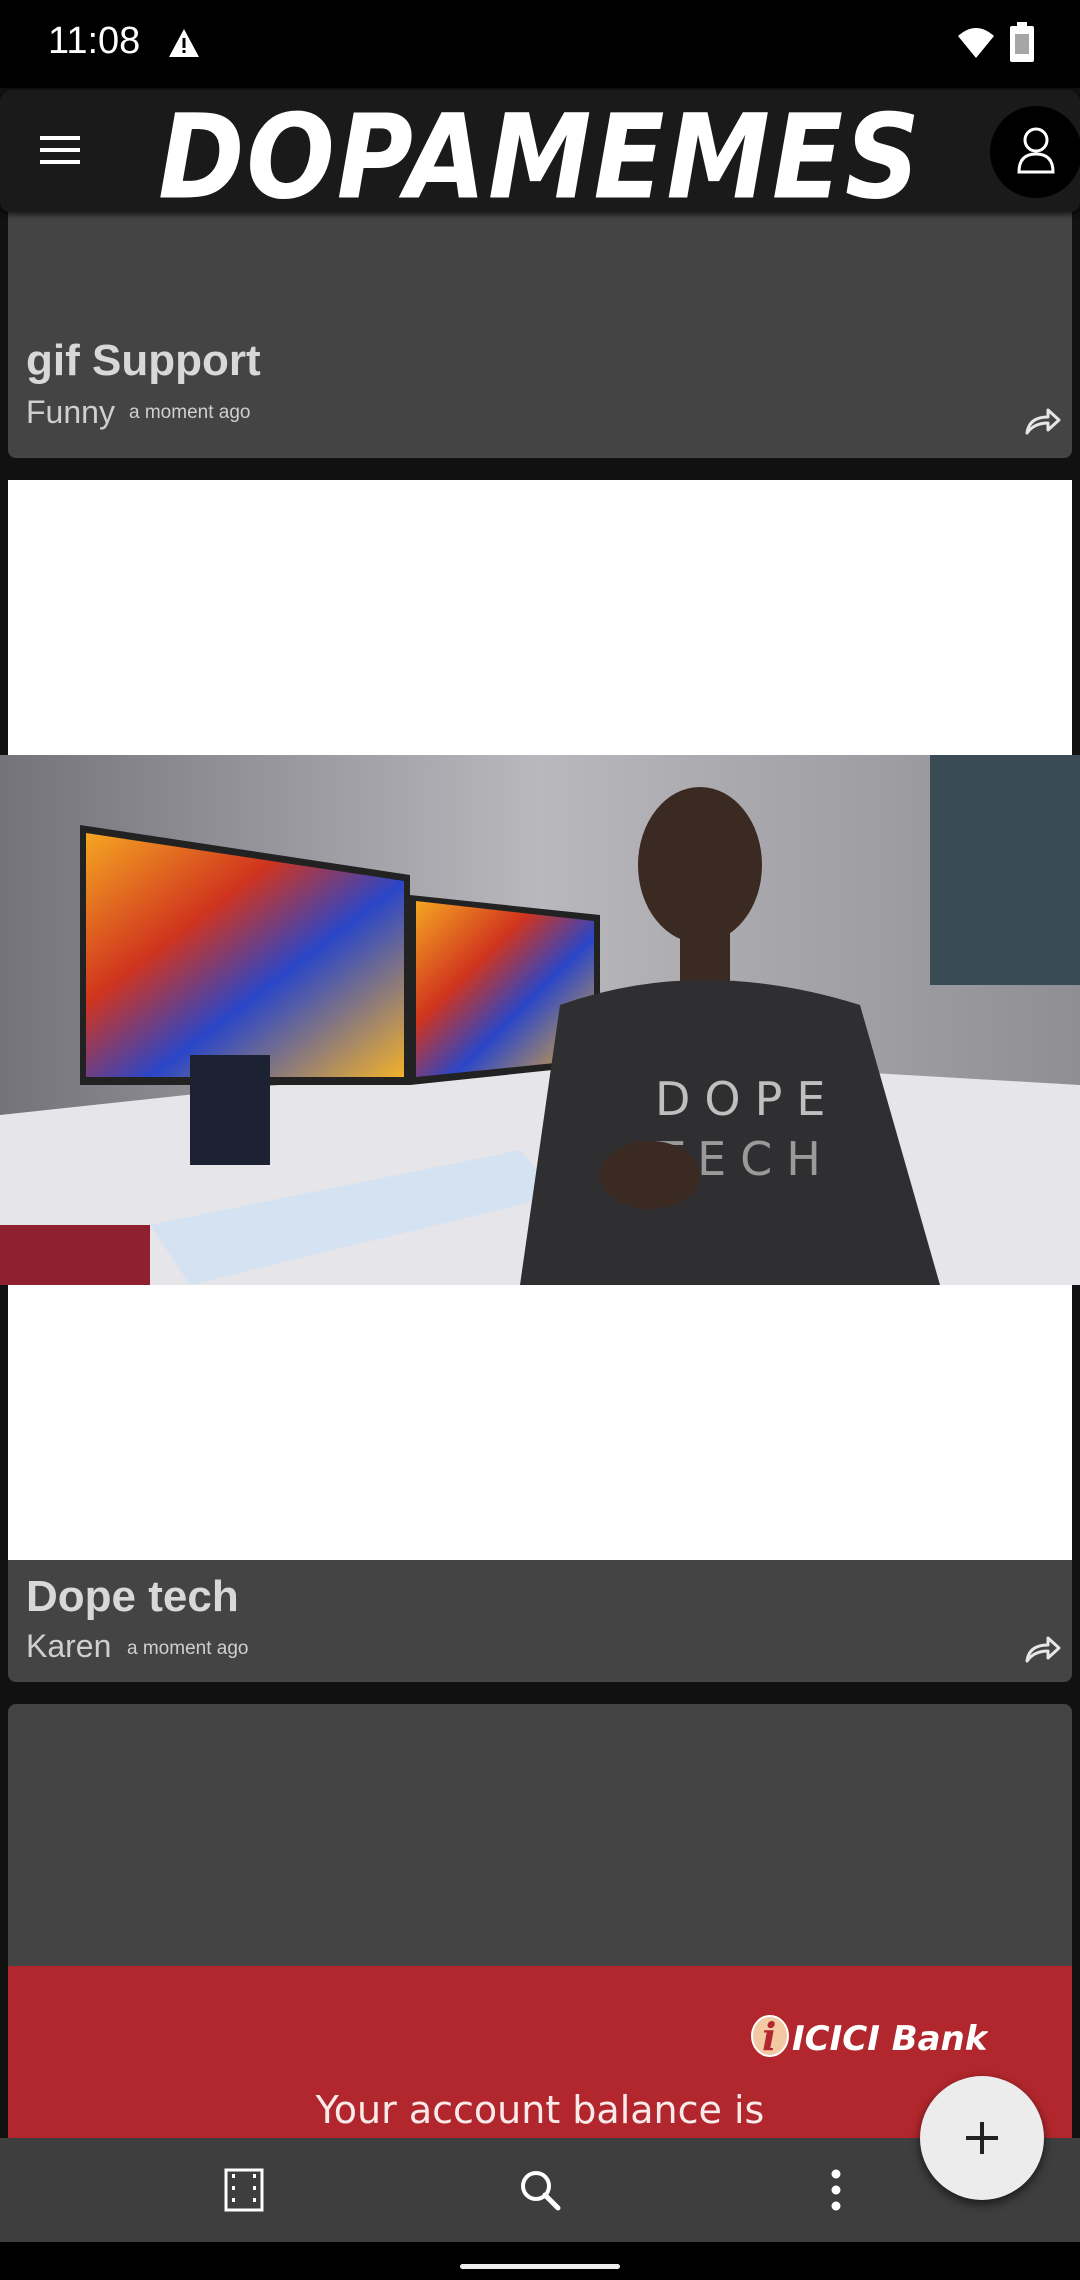 Image resolution: width=1080 pixels, height=2280 pixels. What do you see at coordinates (132, 1596) in the screenshot?
I see `post-title: Dope tech` at bounding box center [132, 1596].